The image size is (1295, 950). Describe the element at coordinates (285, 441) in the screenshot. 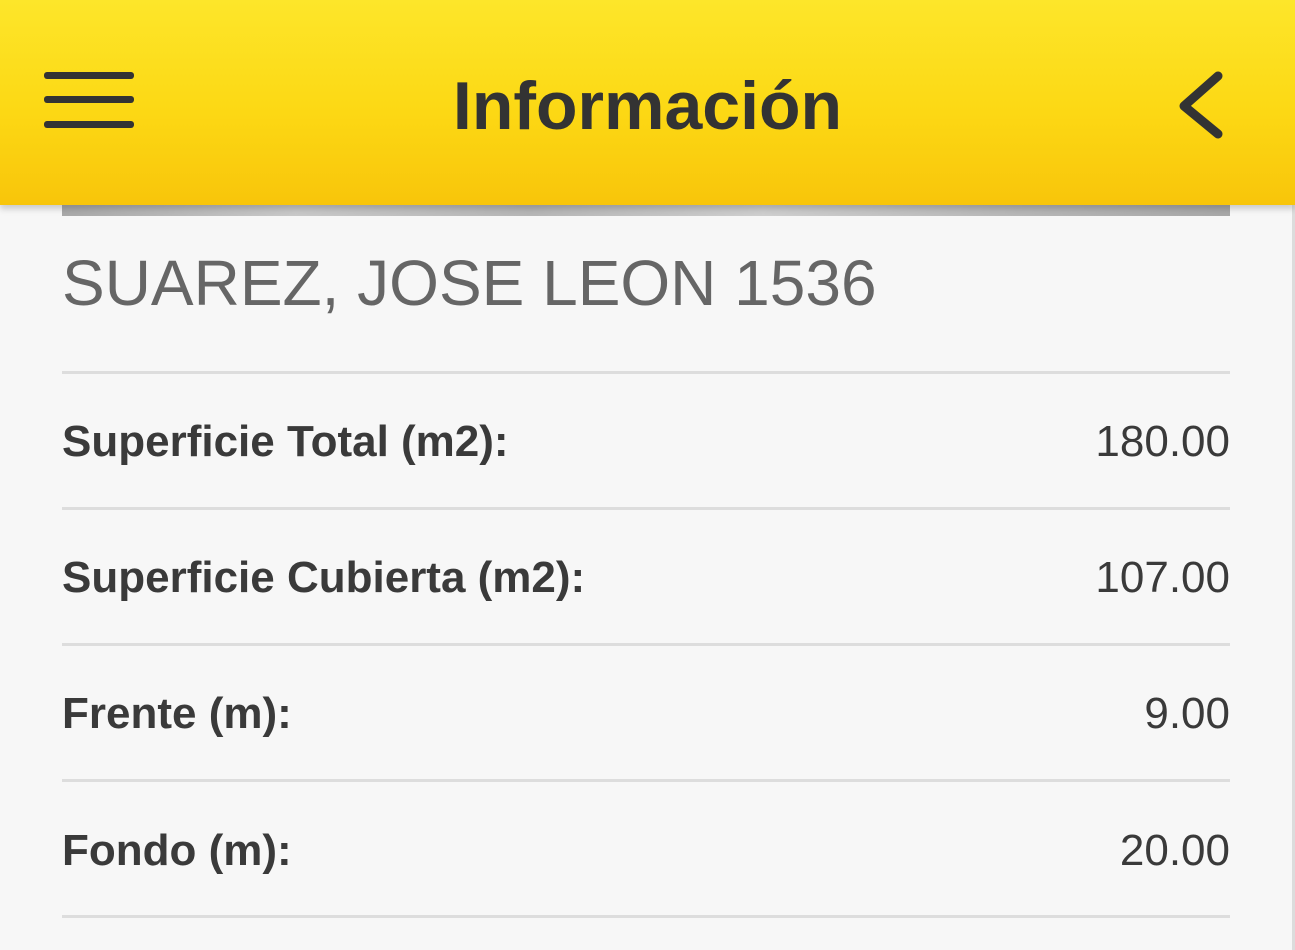

I see `detail-label: Superficie Total (m2):` at that location.